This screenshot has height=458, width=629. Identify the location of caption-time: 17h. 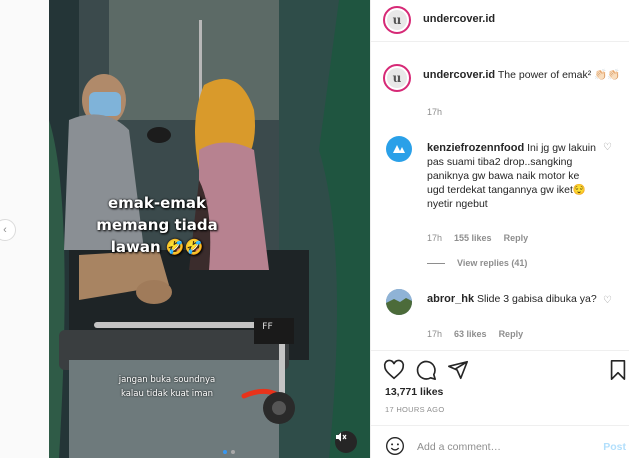
(435, 112).